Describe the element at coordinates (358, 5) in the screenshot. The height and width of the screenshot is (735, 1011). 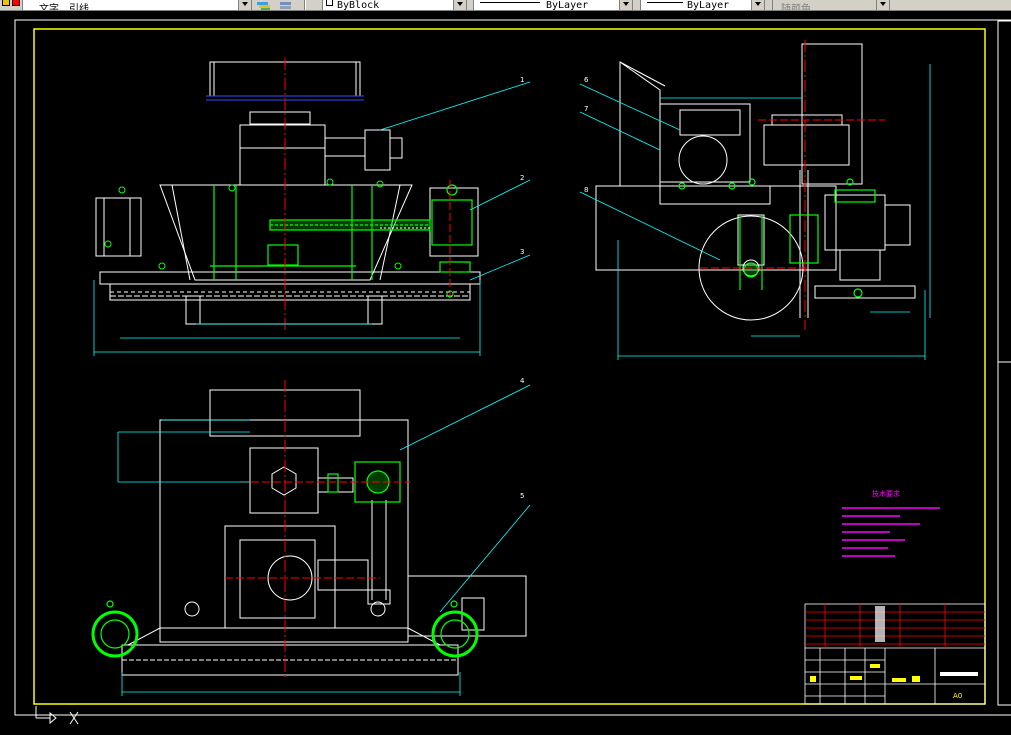
I see `layer-value: ByBlock` at that location.